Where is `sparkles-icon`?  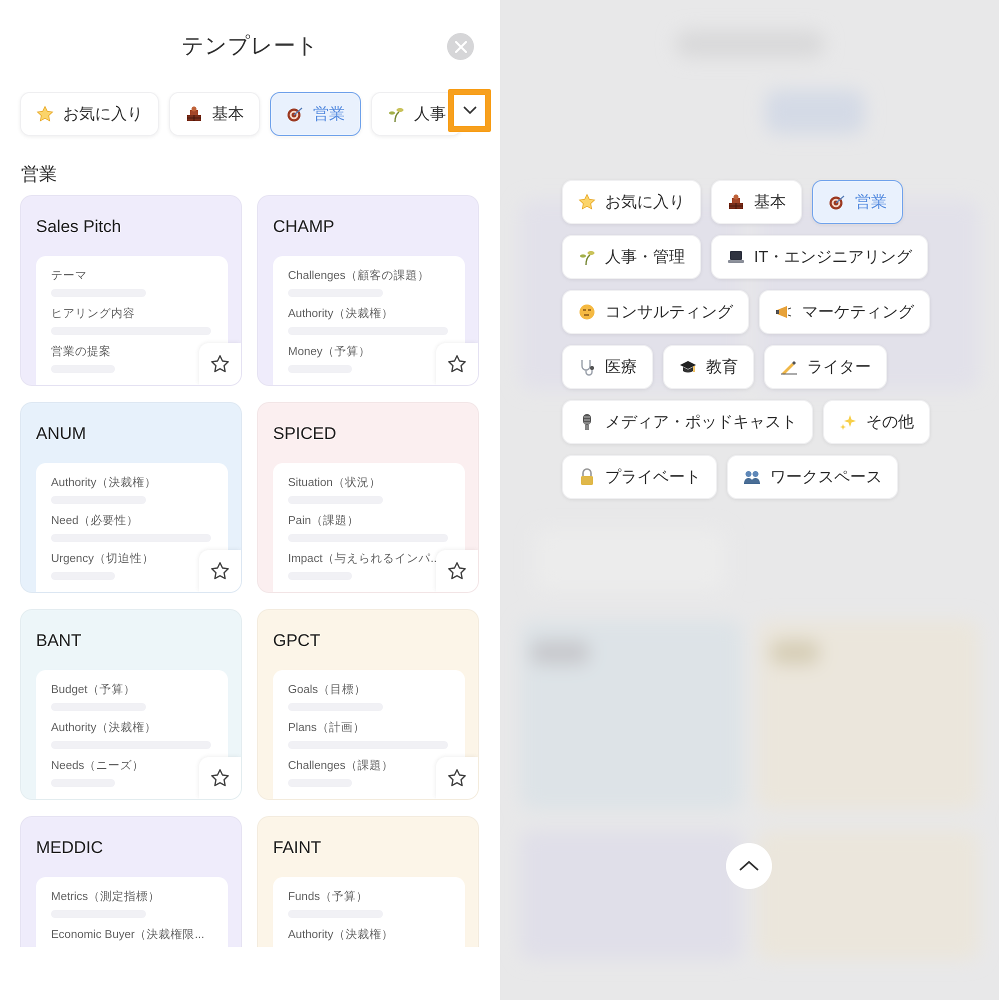 sparkles-icon is located at coordinates (848, 422).